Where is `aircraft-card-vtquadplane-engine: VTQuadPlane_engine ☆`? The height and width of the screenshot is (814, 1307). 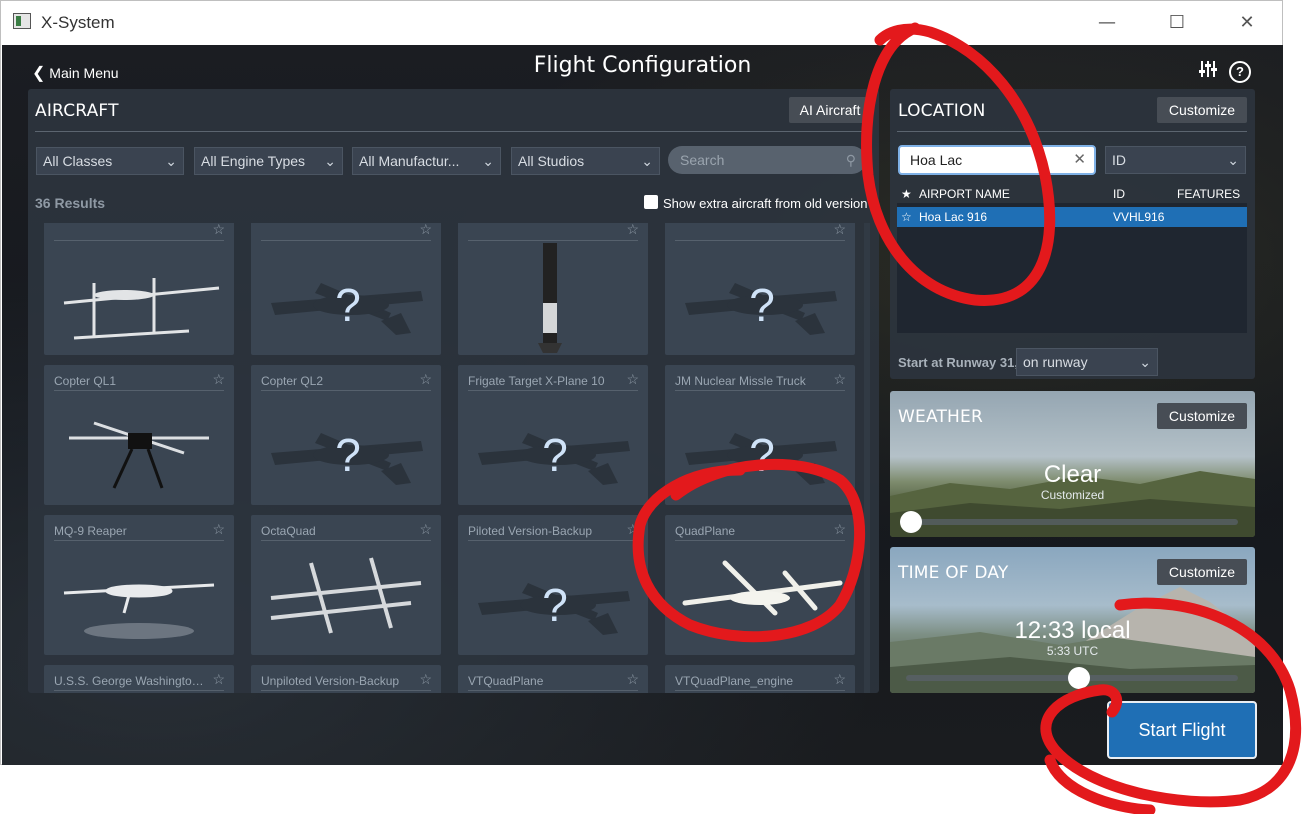 aircraft-card-vtquadplane-engine: VTQuadPlane_engine ☆ is located at coordinates (760, 679).